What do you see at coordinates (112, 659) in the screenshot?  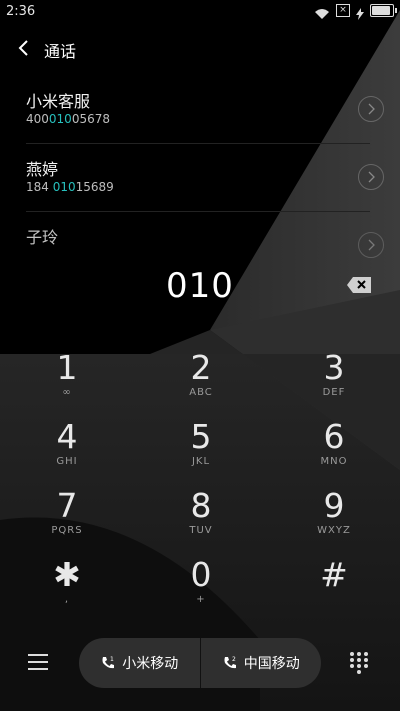 I see `svg-text: 1` at bounding box center [112, 659].